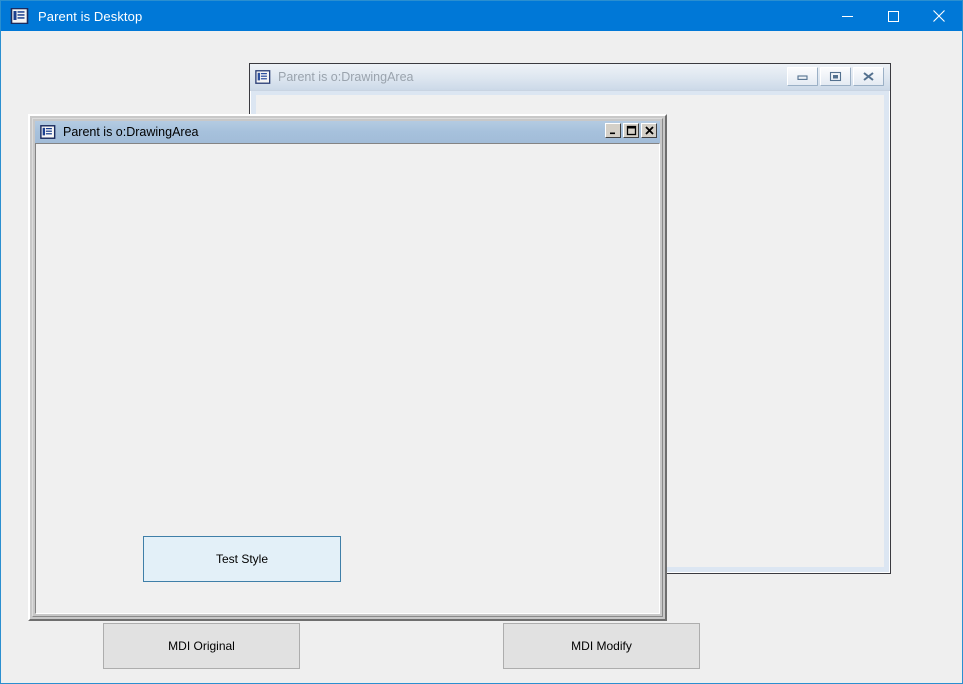 The height and width of the screenshot is (684, 963). Describe the element at coordinates (242, 559) in the screenshot. I see `test-style-button: Test Style` at that location.